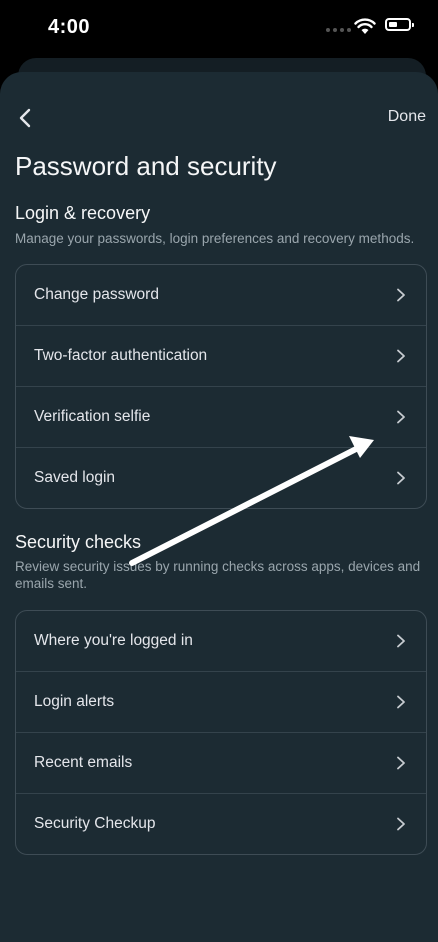 Image resolution: width=438 pixels, height=942 pixels. Describe the element at coordinates (78, 542) in the screenshot. I see `section-title-security-checks: Security checks` at that location.